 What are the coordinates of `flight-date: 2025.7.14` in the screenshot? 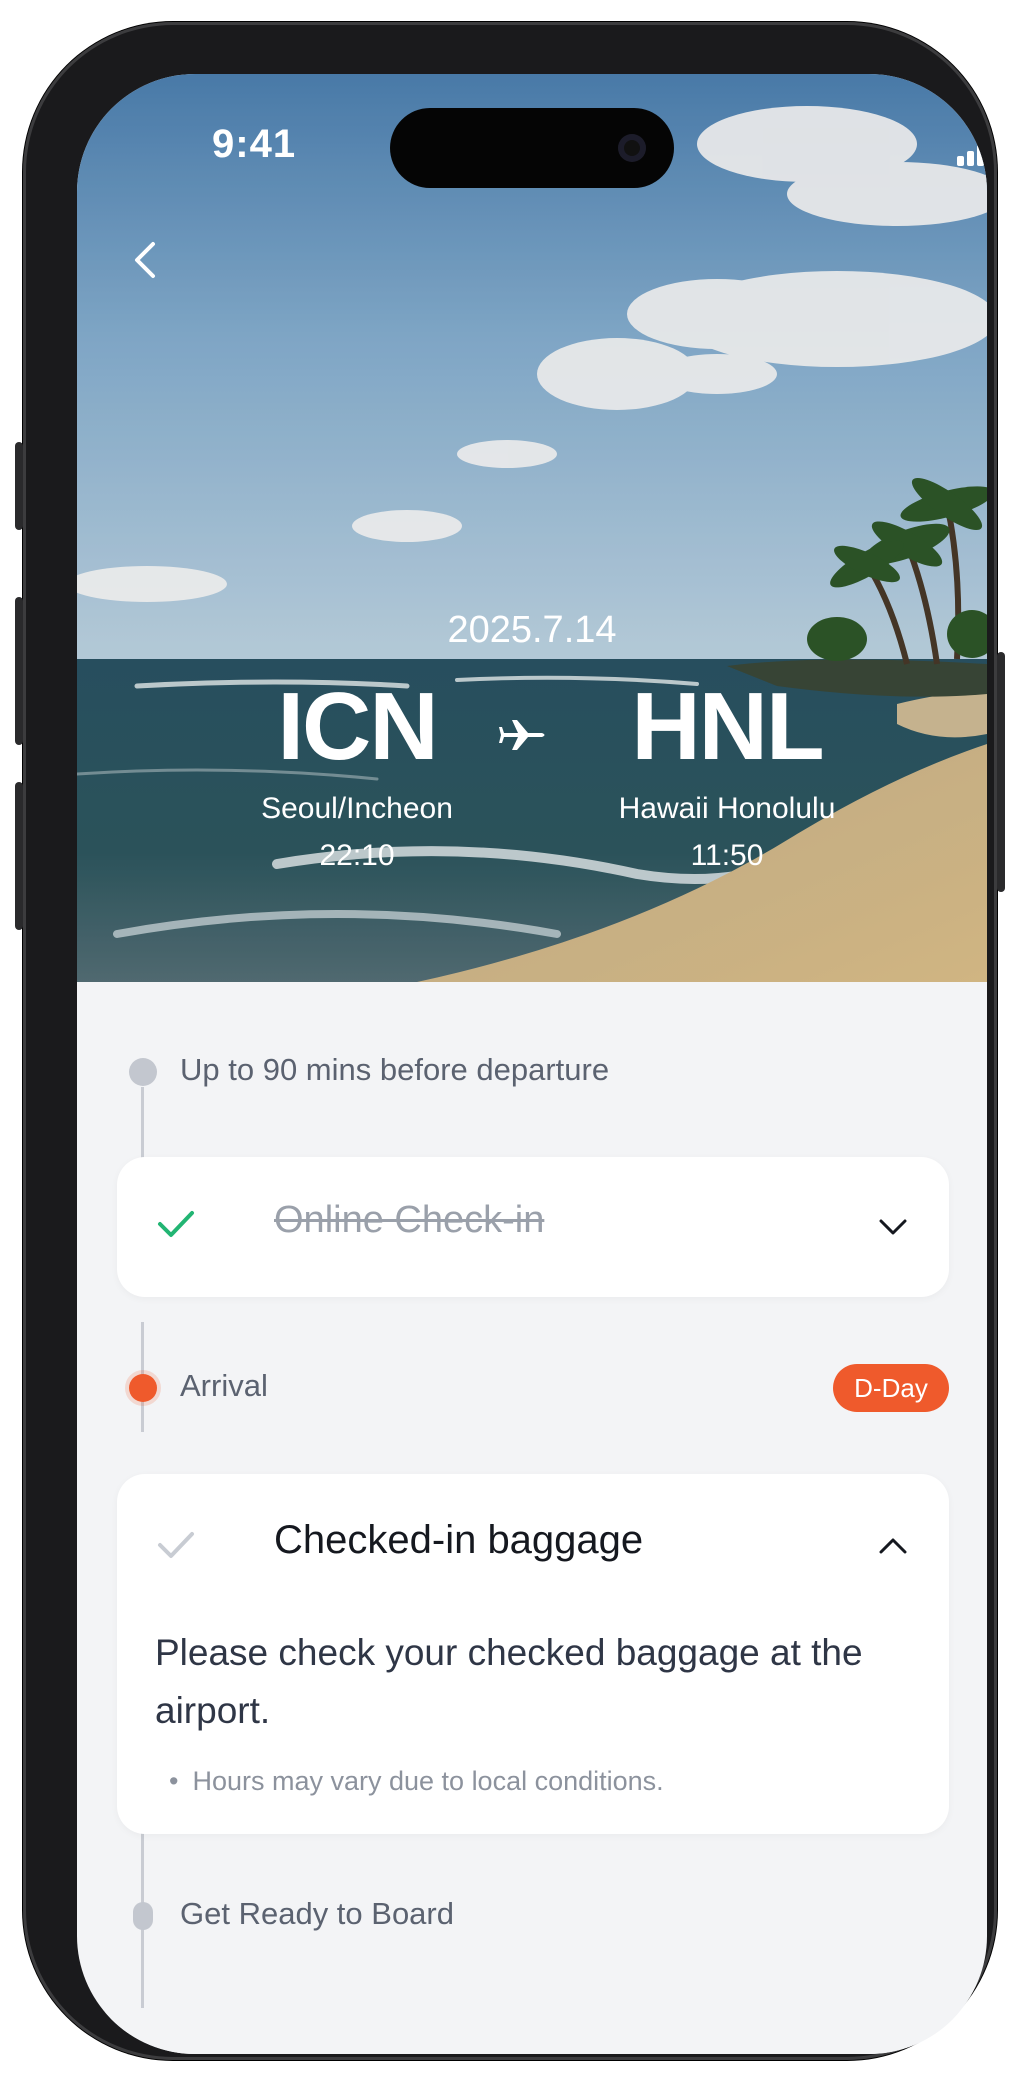 It's located at (532, 630).